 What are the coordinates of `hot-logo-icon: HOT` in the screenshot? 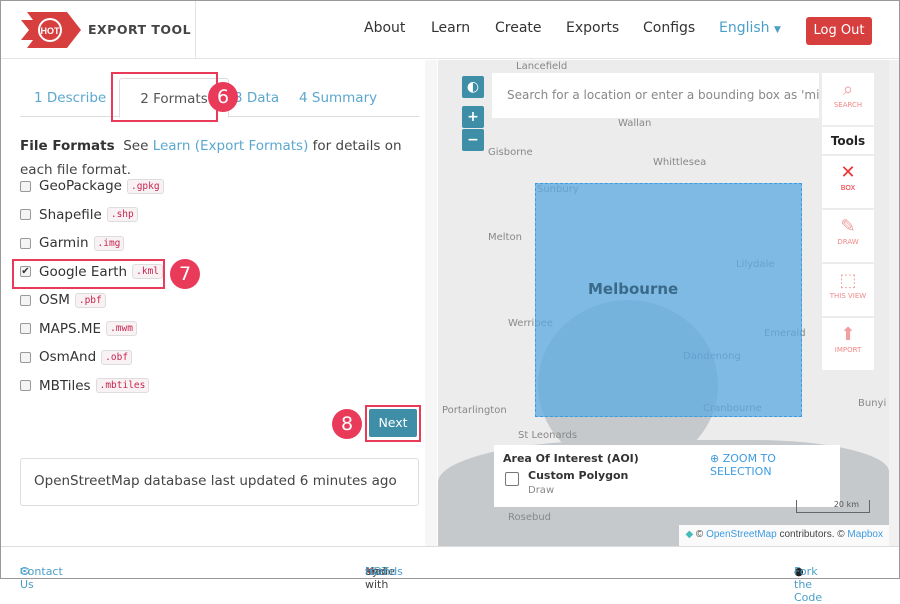 It's located at (51, 30).